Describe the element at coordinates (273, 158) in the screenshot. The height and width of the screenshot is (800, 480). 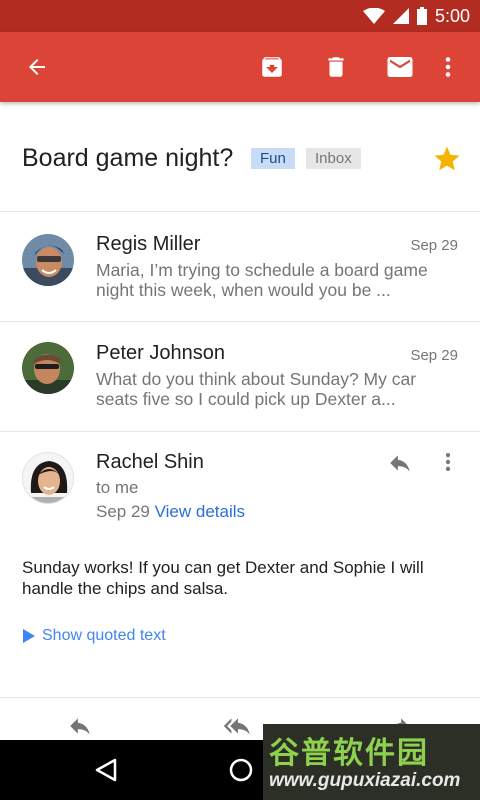
I see `label-fun: Fun` at that location.